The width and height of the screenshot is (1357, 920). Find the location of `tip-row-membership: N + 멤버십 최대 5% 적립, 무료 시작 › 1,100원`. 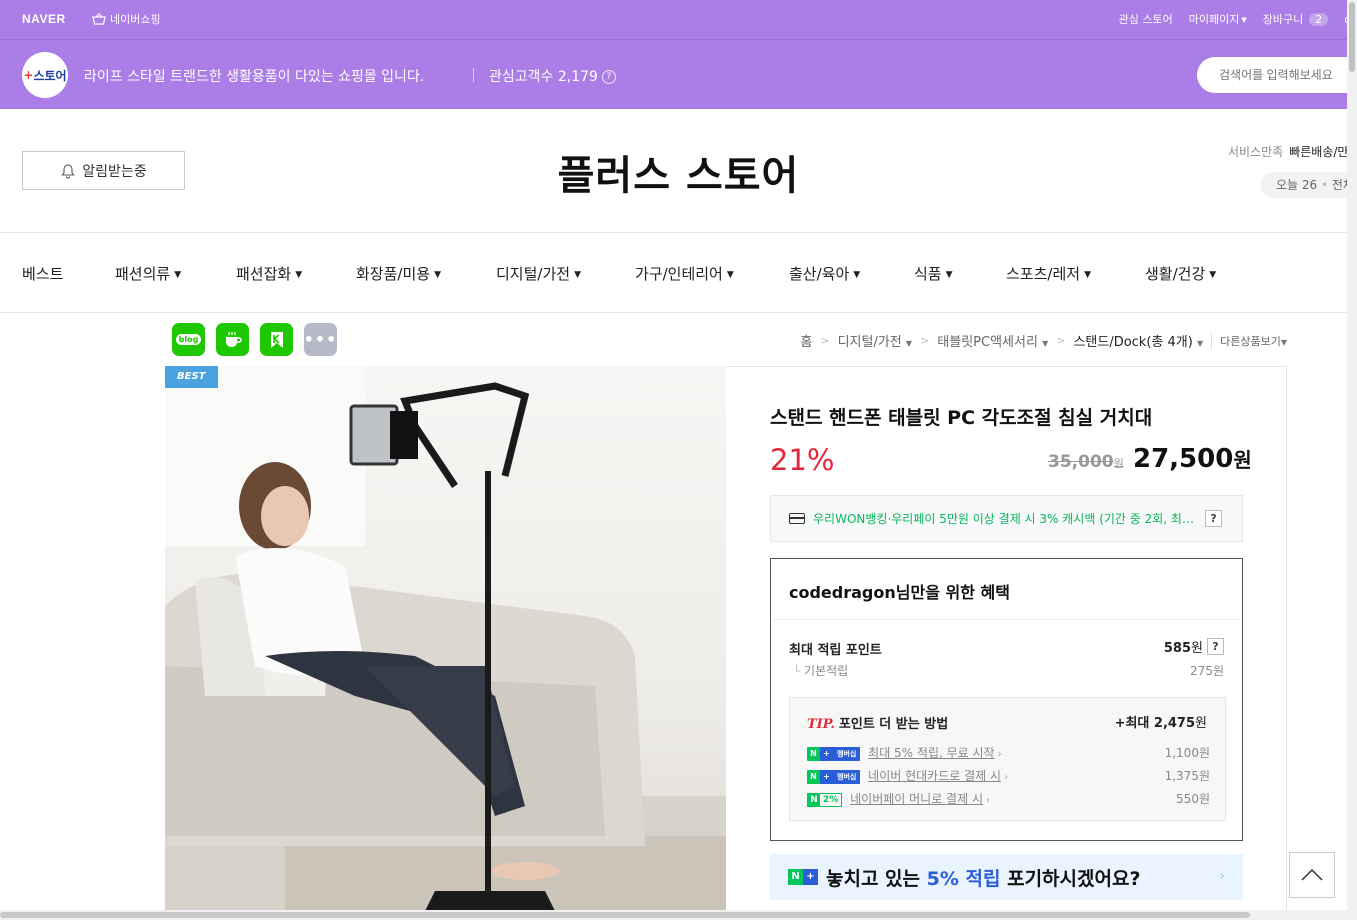

tip-row-membership: N + 멤버십 최대 5% 적립, 무료 시작 › 1,100원 is located at coordinates (1008, 752).